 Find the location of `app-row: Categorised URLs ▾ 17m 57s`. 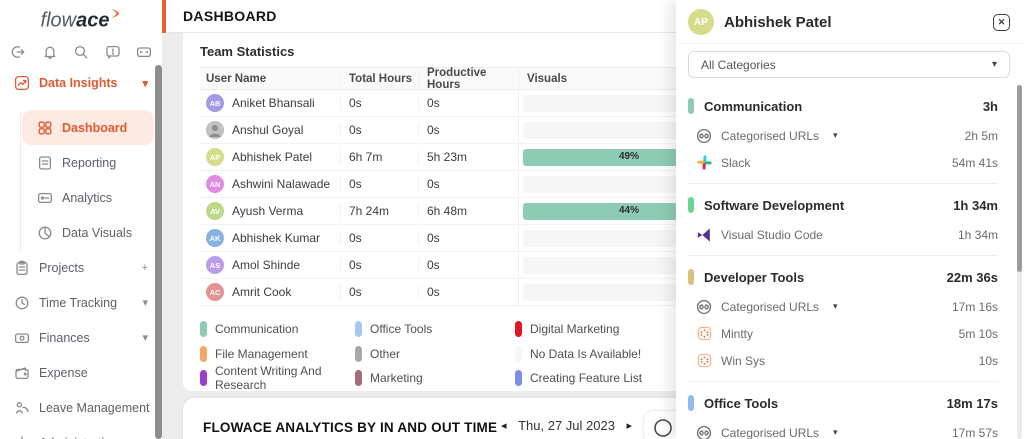

app-row: Categorised URLs ▾ 17m 57s is located at coordinates (843, 429).